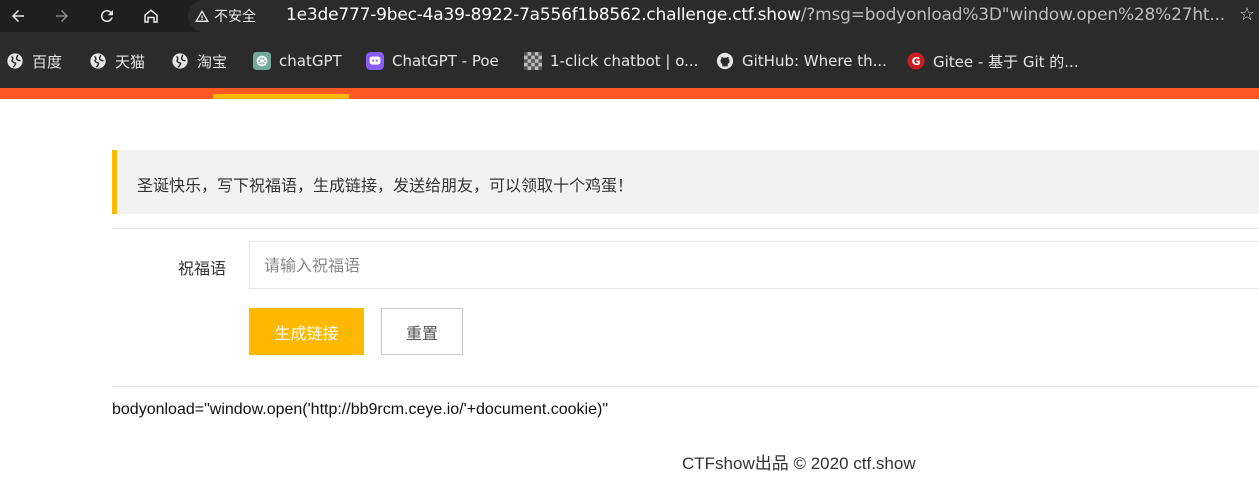  Describe the element at coordinates (385, 185) in the screenshot. I see `notice-text: 圣诞快乐，写下祝福语，生成链接，发送给朋友，可以领取十个鸡蛋！` at that location.